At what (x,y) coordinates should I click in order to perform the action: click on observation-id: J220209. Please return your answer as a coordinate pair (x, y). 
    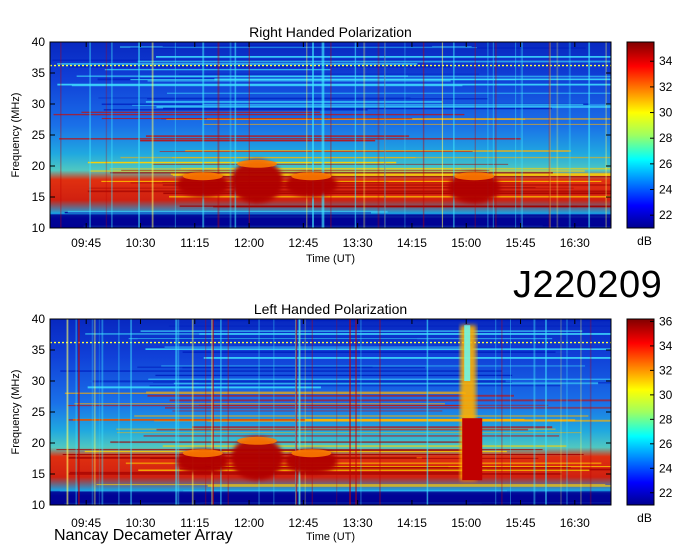
    Looking at the image, I should click on (588, 285).